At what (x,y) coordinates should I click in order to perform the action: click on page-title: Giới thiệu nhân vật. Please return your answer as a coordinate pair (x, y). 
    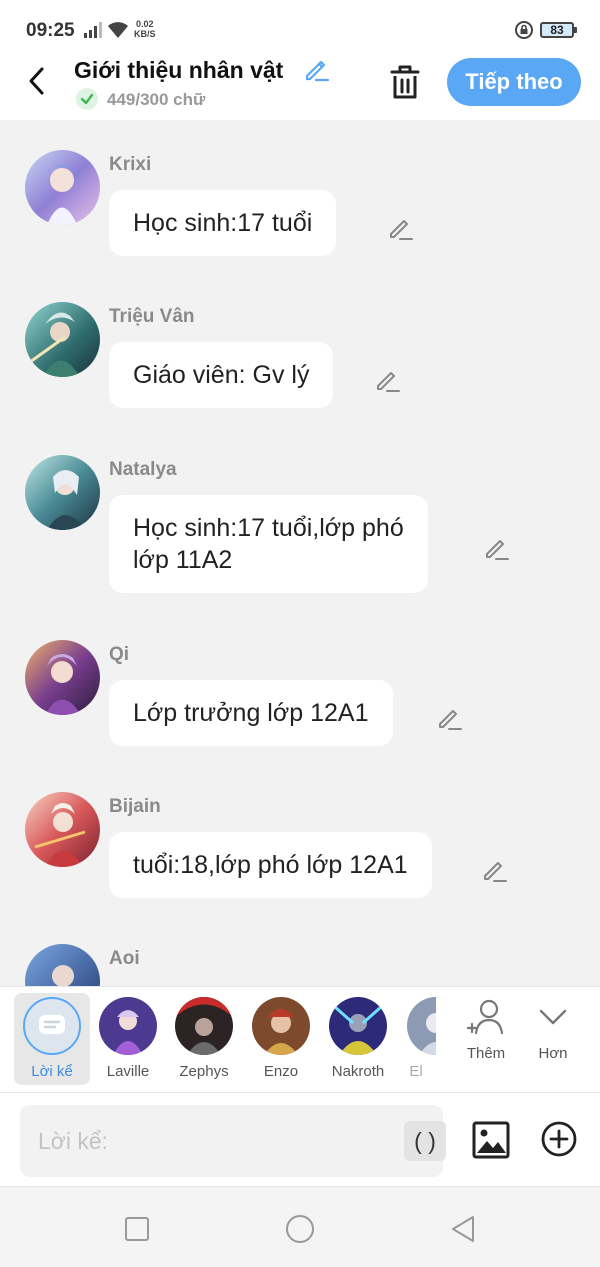
    Looking at the image, I should click on (179, 70).